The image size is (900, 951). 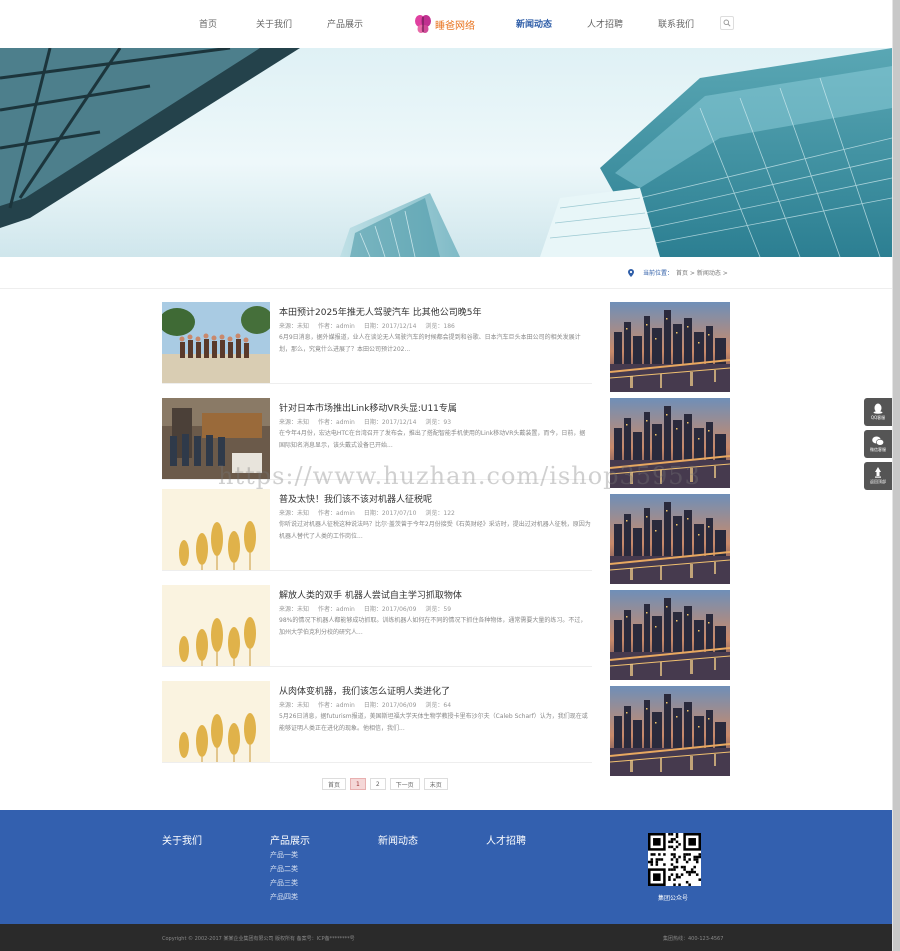 What do you see at coordinates (284, 855) in the screenshot?
I see `footer-link-product: 产品一类` at bounding box center [284, 855].